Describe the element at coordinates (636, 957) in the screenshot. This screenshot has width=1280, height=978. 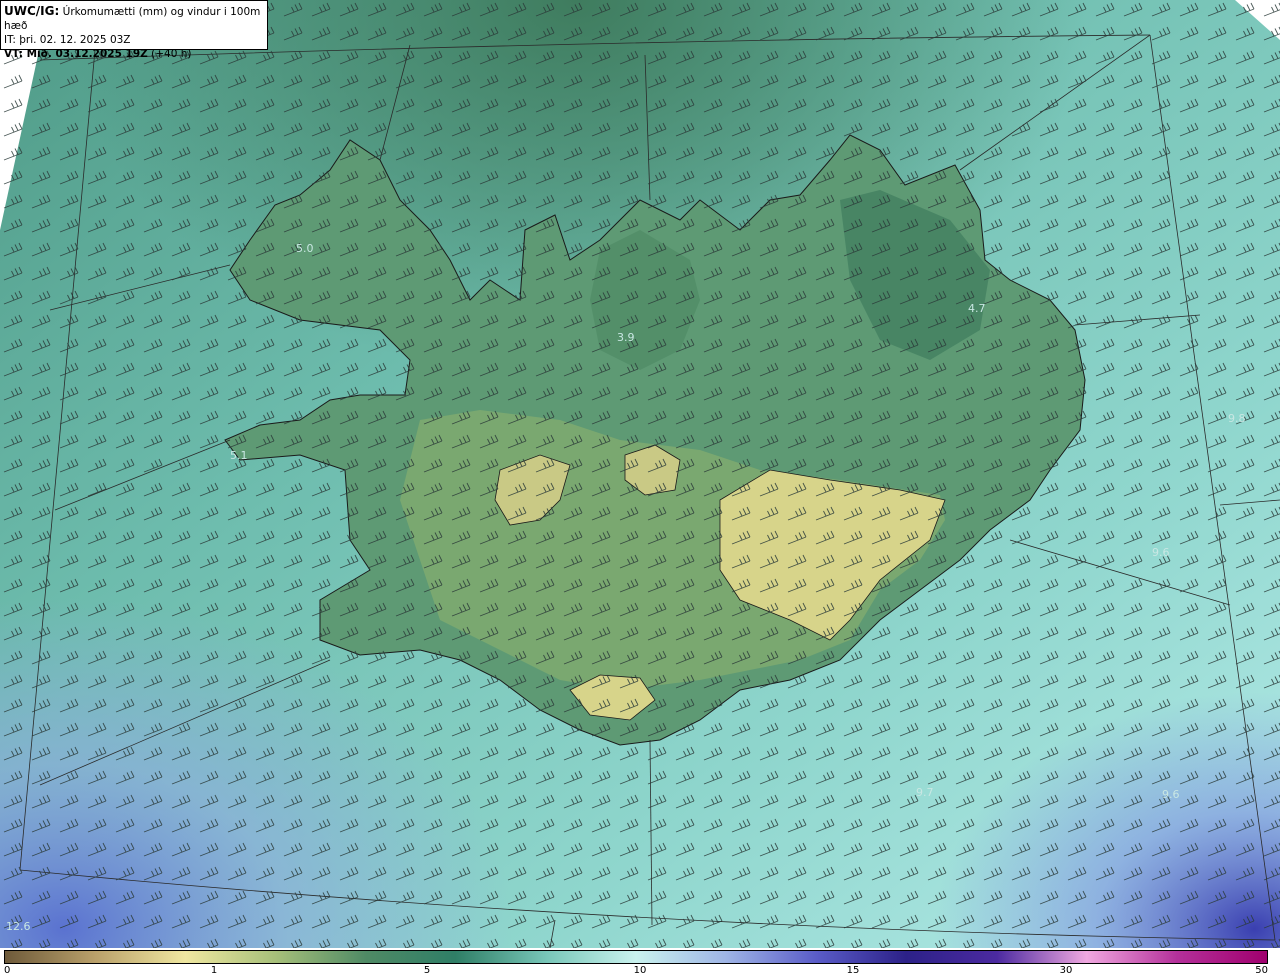
I see `colorbar-strip` at that location.